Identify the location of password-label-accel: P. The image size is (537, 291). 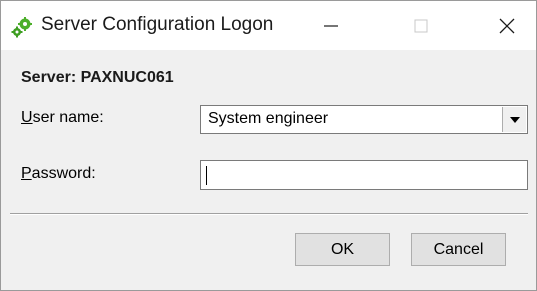
(26, 173).